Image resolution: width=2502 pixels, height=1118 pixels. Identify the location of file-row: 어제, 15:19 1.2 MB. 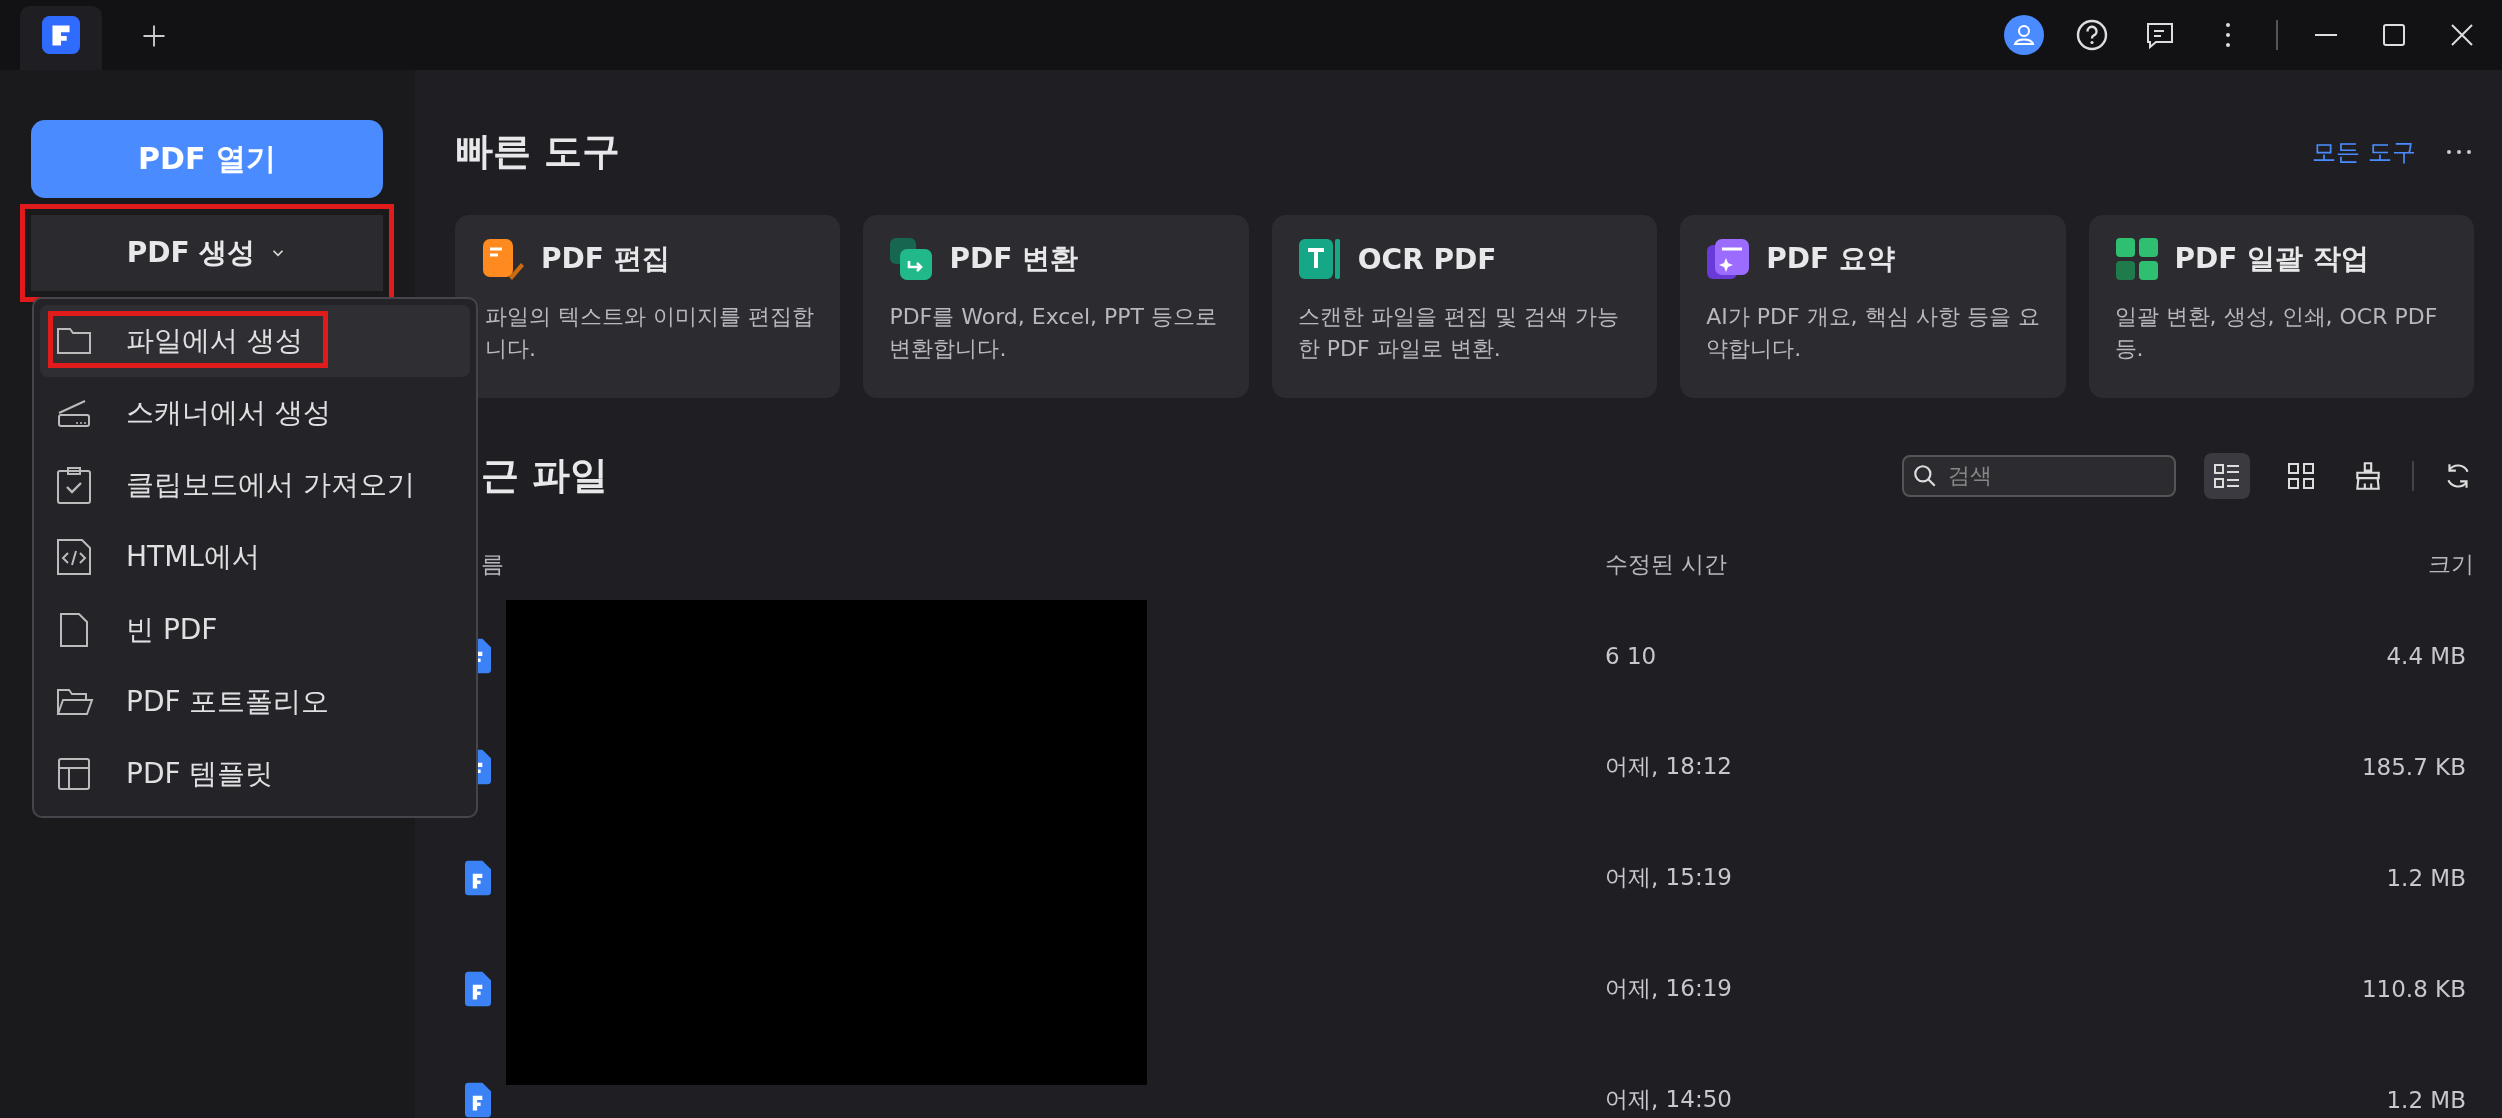
(1464, 877).